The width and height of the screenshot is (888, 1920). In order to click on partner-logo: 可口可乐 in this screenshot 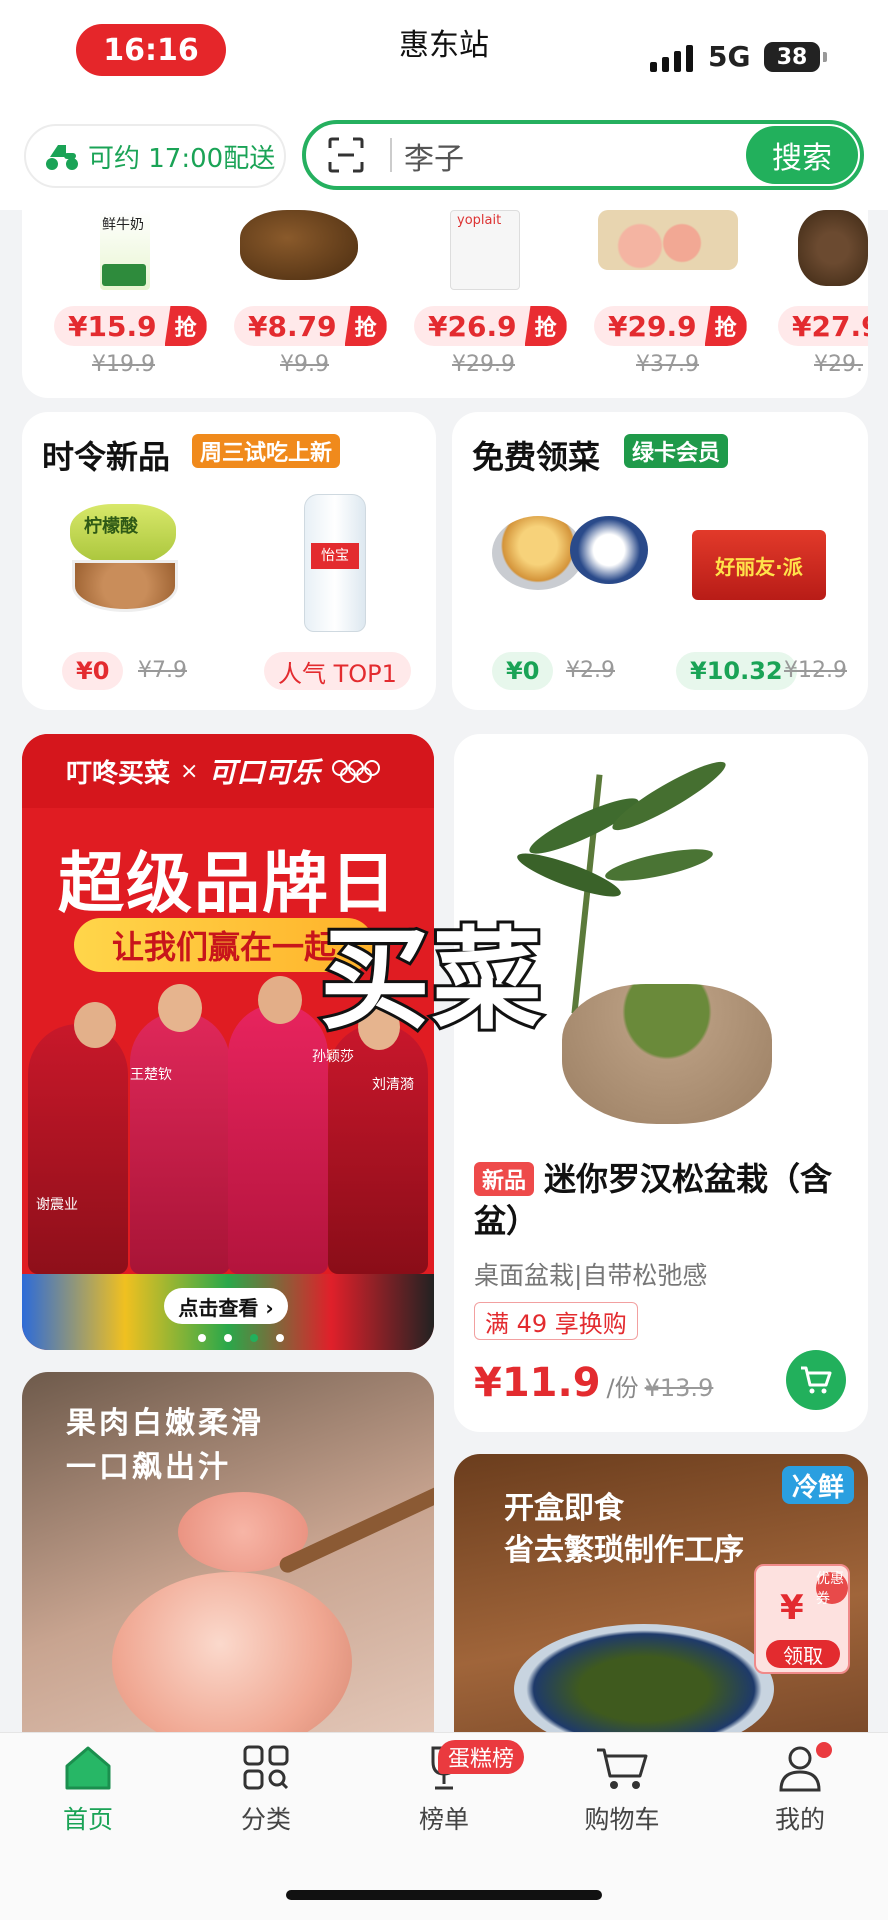, I will do `click(264, 772)`.